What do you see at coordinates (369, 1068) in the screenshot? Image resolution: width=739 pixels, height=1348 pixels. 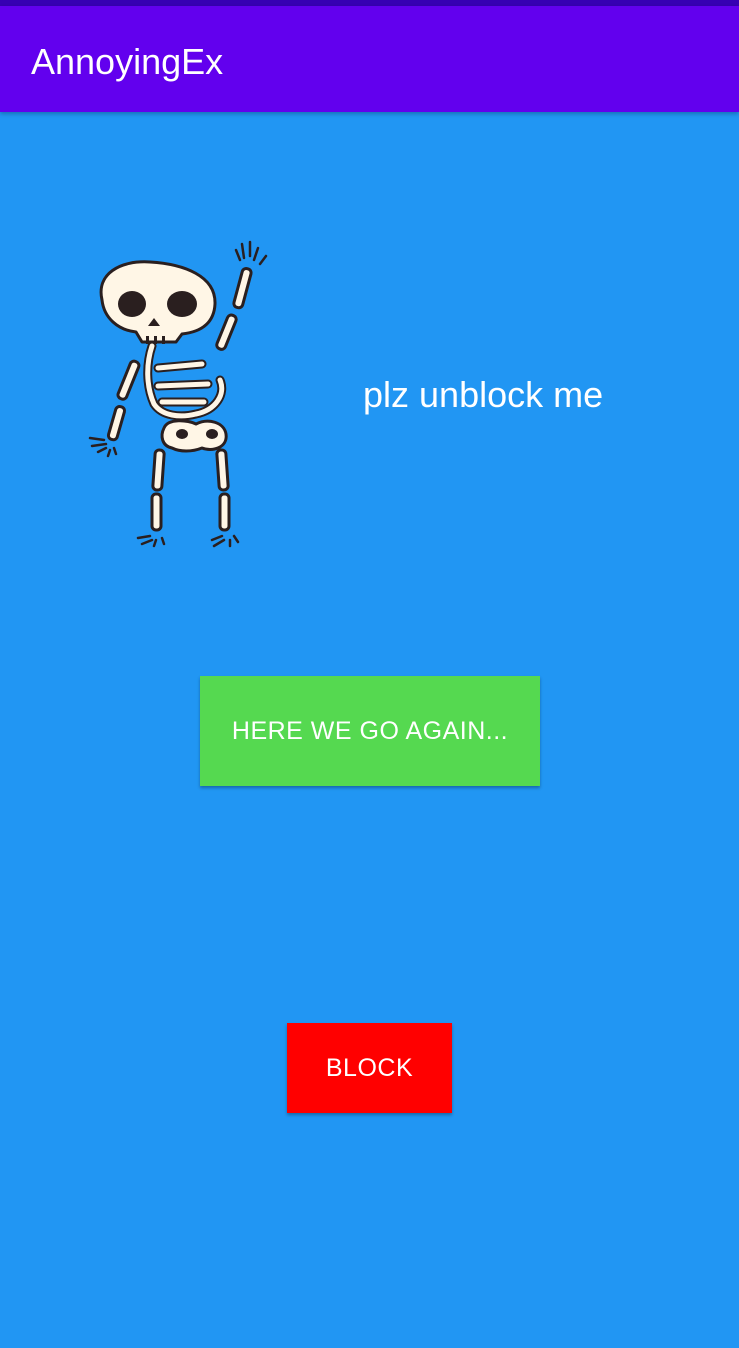 I see `block-button: BLOCK` at bounding box center [369, 1068].